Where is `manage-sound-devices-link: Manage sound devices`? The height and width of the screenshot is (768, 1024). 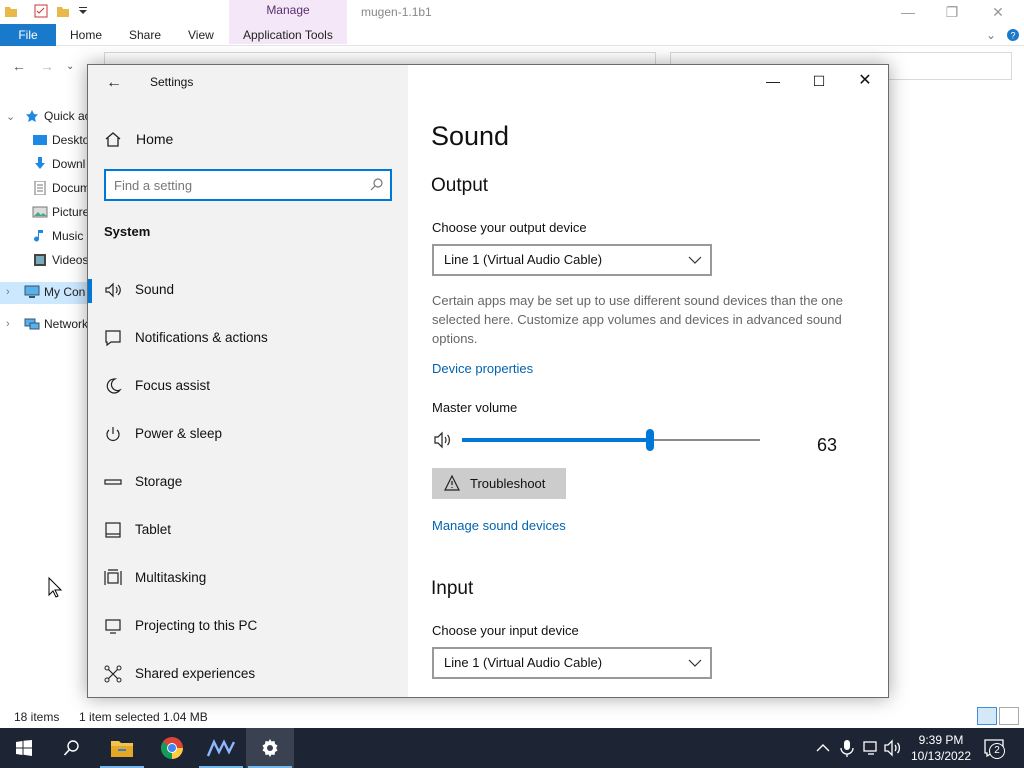
manage-sound-devices-link: Manage sound devices is located at coordinates (499, 525).